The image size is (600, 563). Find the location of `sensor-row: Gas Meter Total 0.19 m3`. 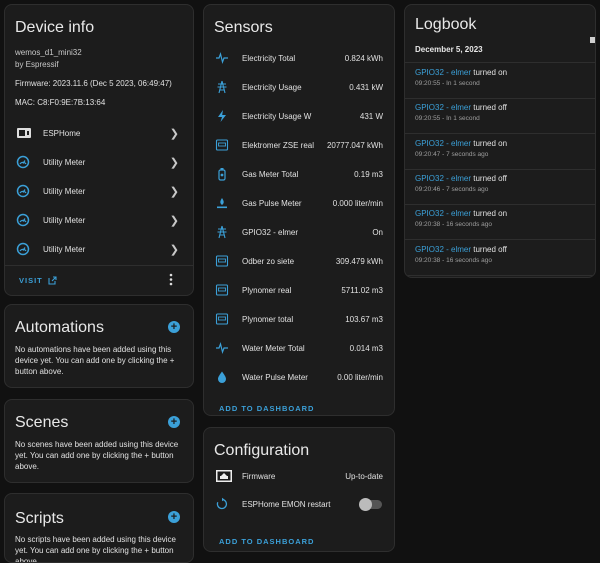

sensor-row: Gas Meter Total 0.19 m3 is located at coordinates (299, 174).